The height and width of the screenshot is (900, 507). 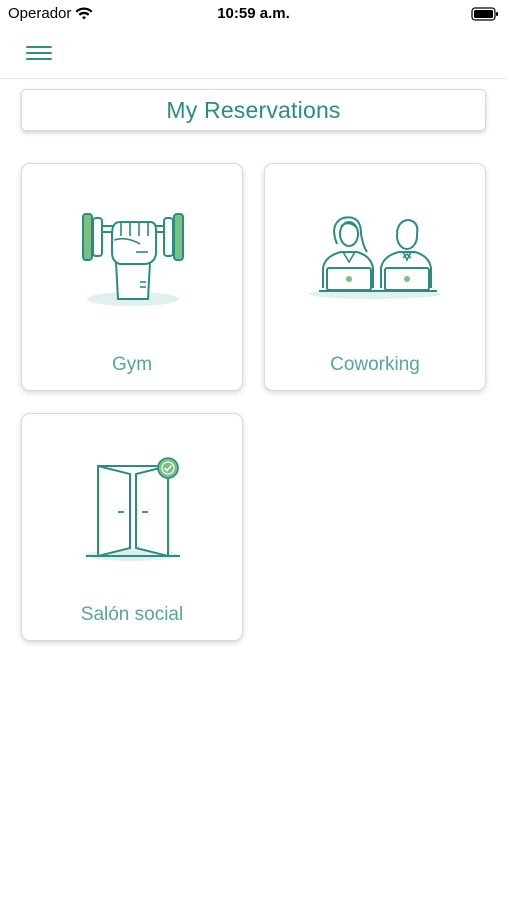 I want to click on hamburger-menu-icon, so click(x=39, y=53).